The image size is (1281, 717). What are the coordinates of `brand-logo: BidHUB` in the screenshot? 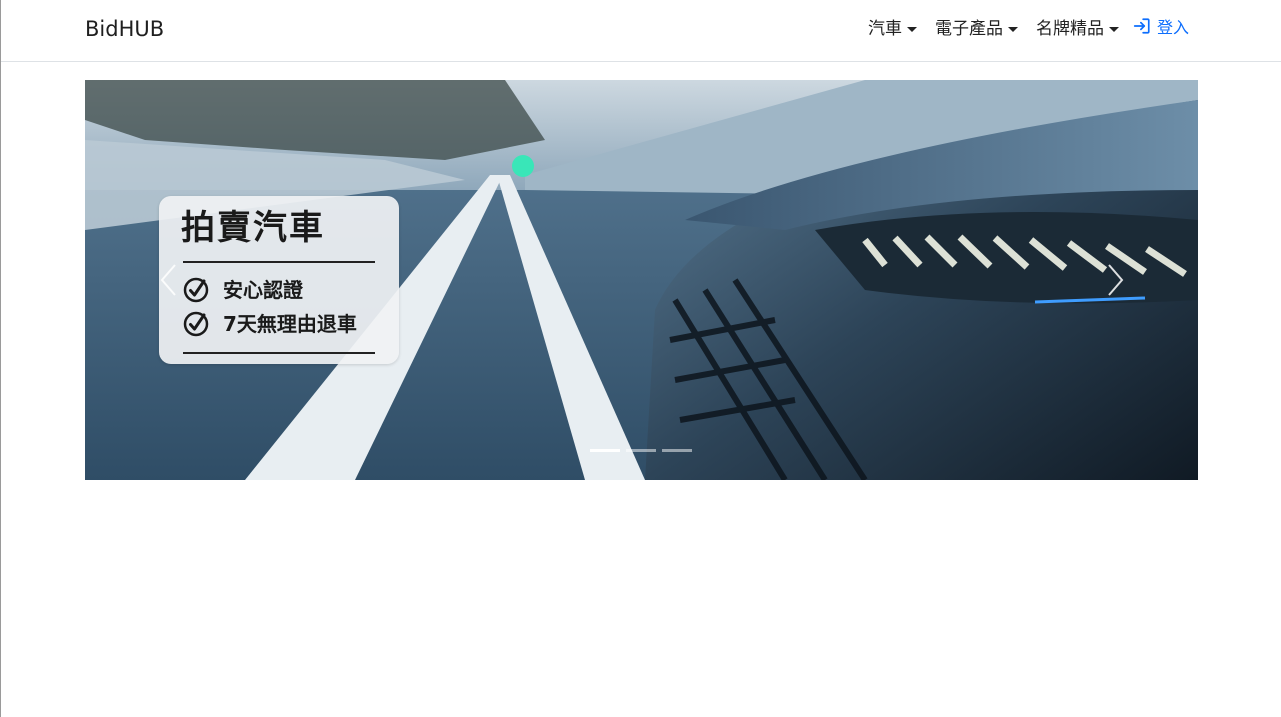 It's located at (124, 29).